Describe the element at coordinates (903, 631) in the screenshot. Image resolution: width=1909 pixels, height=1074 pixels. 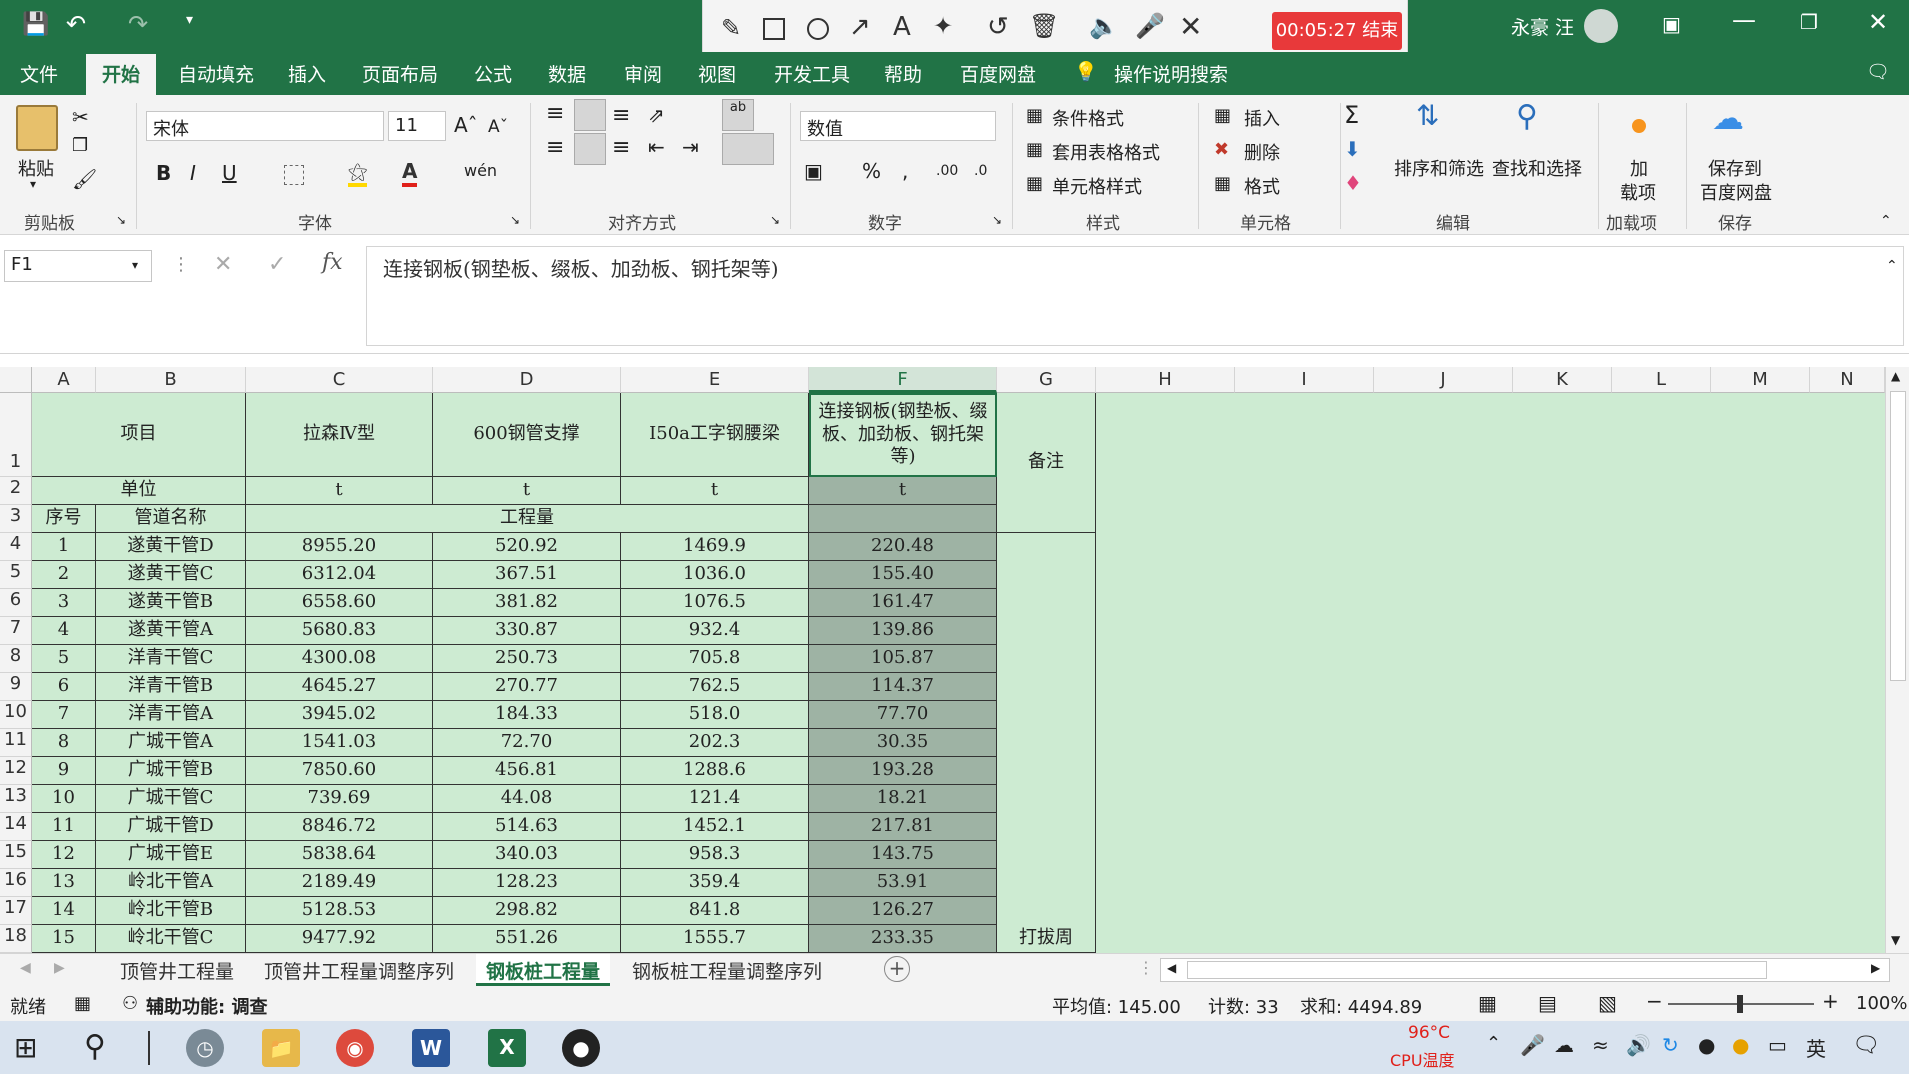
I see `cell-steel-plate: 139.86` at that location.